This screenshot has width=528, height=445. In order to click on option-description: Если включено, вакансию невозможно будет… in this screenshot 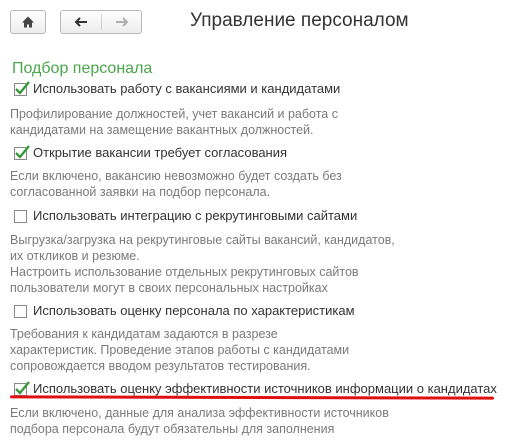, I will do `click(176, 184)`.